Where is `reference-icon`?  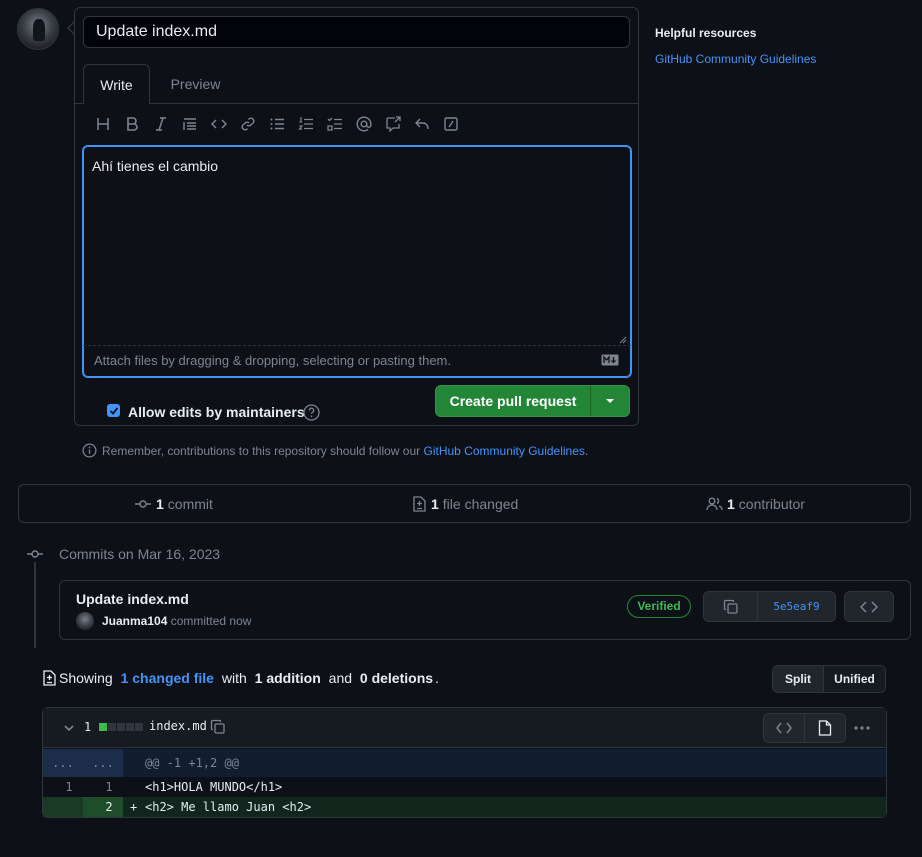
reference-icon is located at coordinates (392, 124).